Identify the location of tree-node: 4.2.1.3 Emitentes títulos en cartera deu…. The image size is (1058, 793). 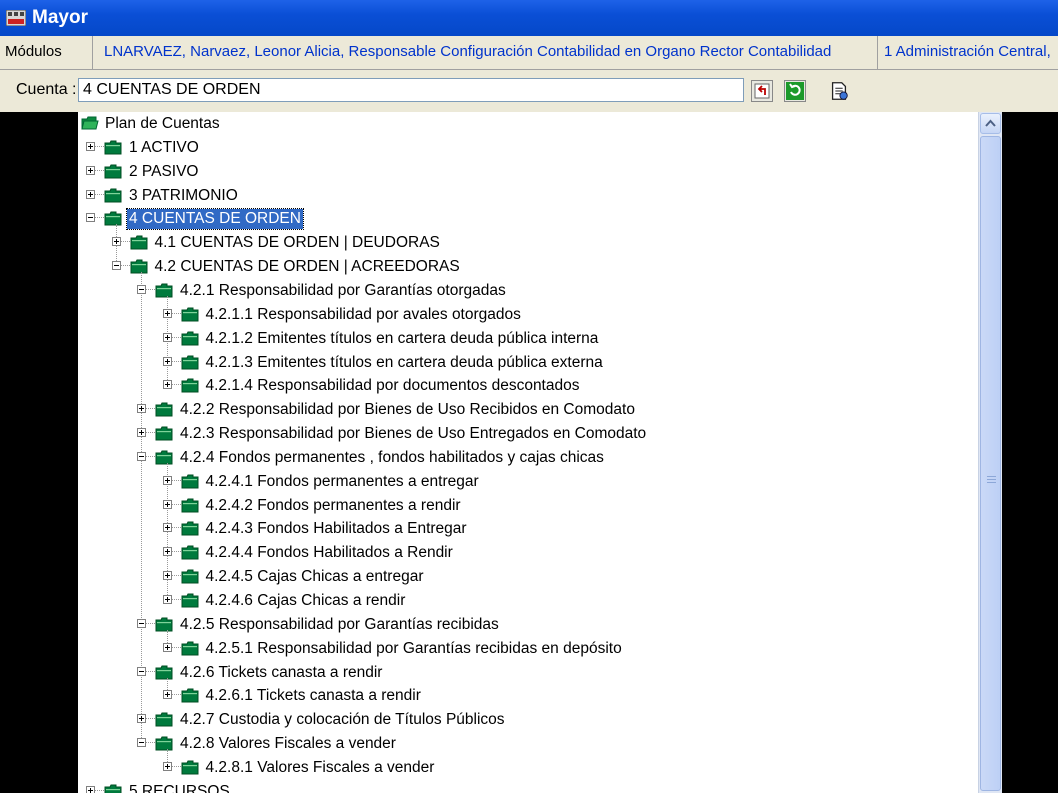
(528, 363).